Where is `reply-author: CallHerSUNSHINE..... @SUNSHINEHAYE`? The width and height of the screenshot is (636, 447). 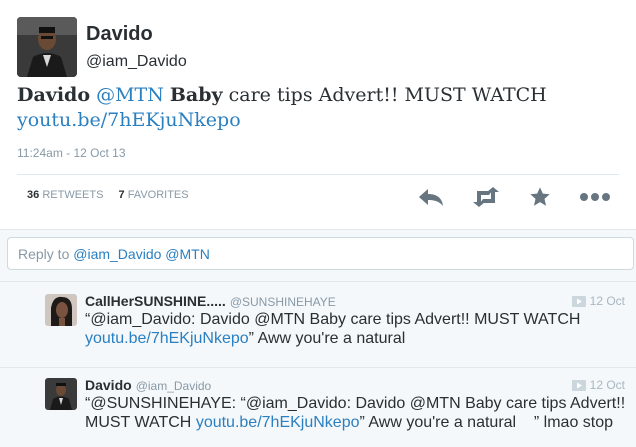
reply-author: CallHerSUNSHINE..... @SUNSHINEHAYE is located at coordinates (210, 301).